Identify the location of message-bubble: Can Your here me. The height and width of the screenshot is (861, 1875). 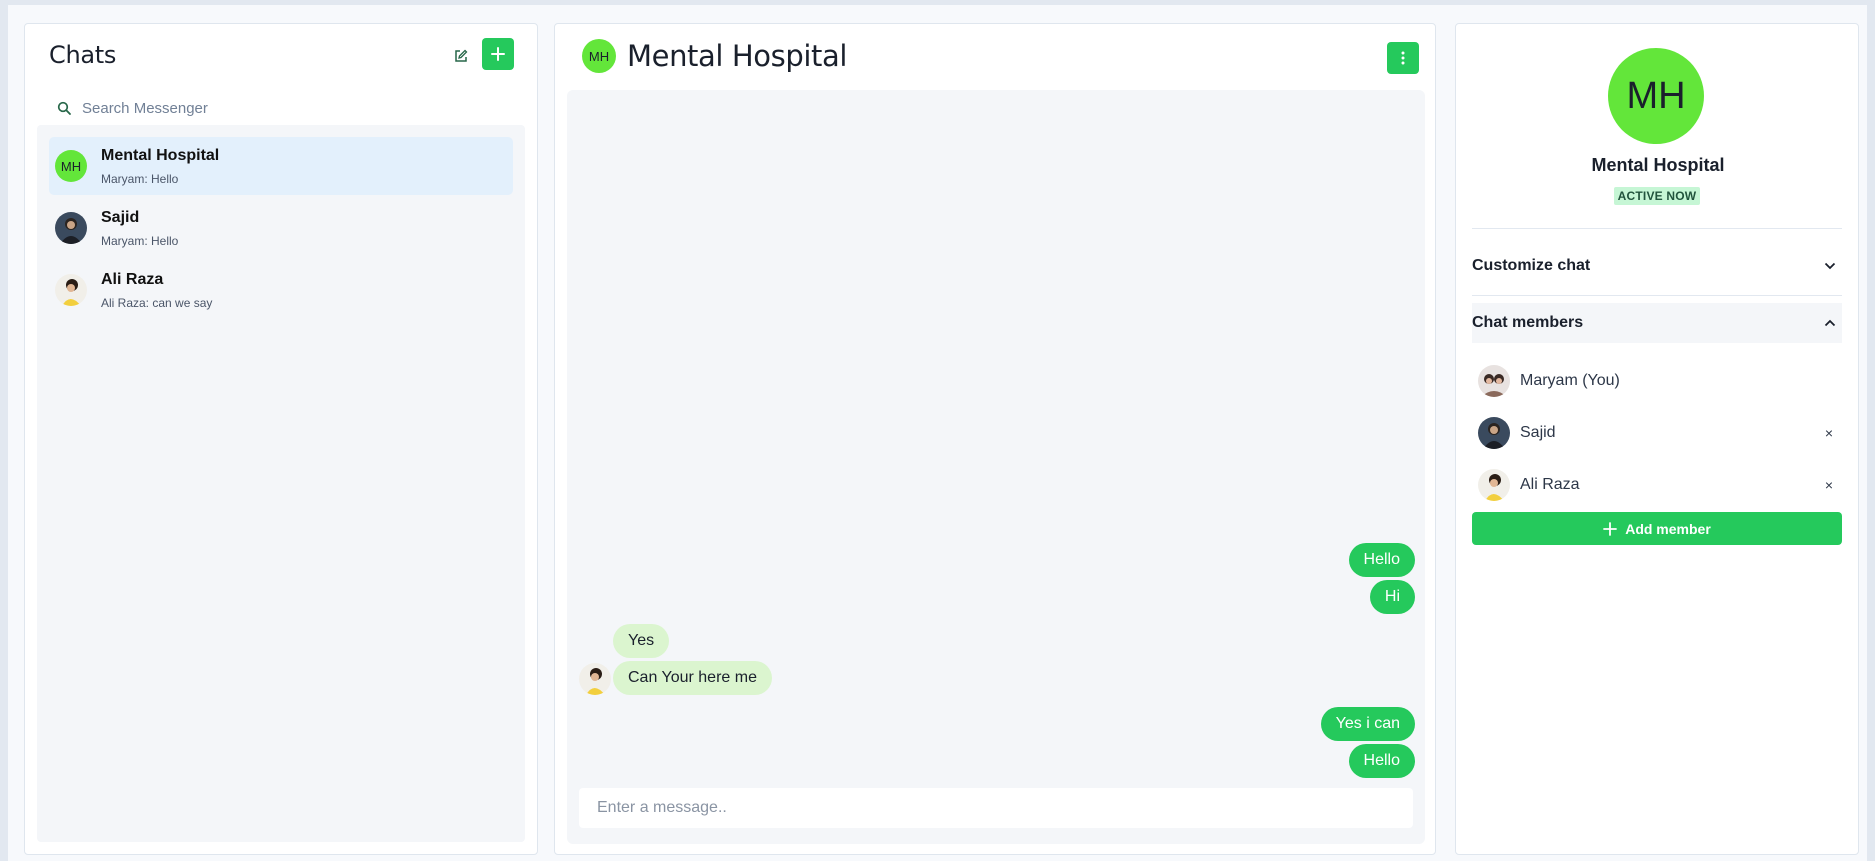
(692, 678).